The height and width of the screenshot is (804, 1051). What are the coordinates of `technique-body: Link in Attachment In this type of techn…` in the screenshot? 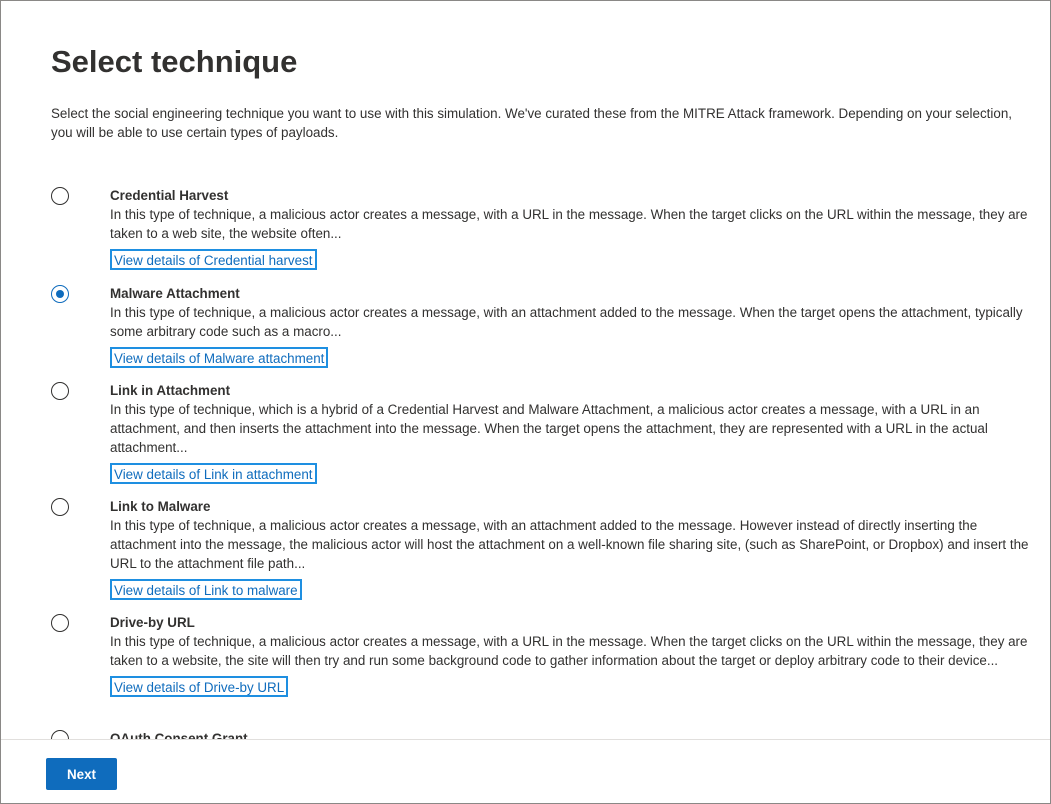 It's located at (577, 432).